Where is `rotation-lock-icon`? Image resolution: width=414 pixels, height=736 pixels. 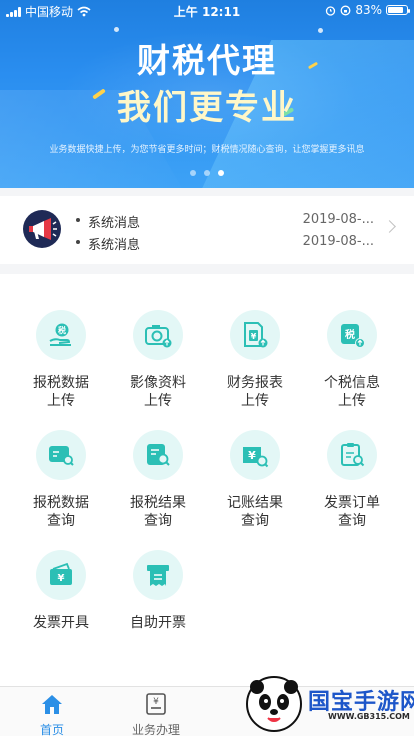
rotation-lock-icon is located at coordinates (345, 10).